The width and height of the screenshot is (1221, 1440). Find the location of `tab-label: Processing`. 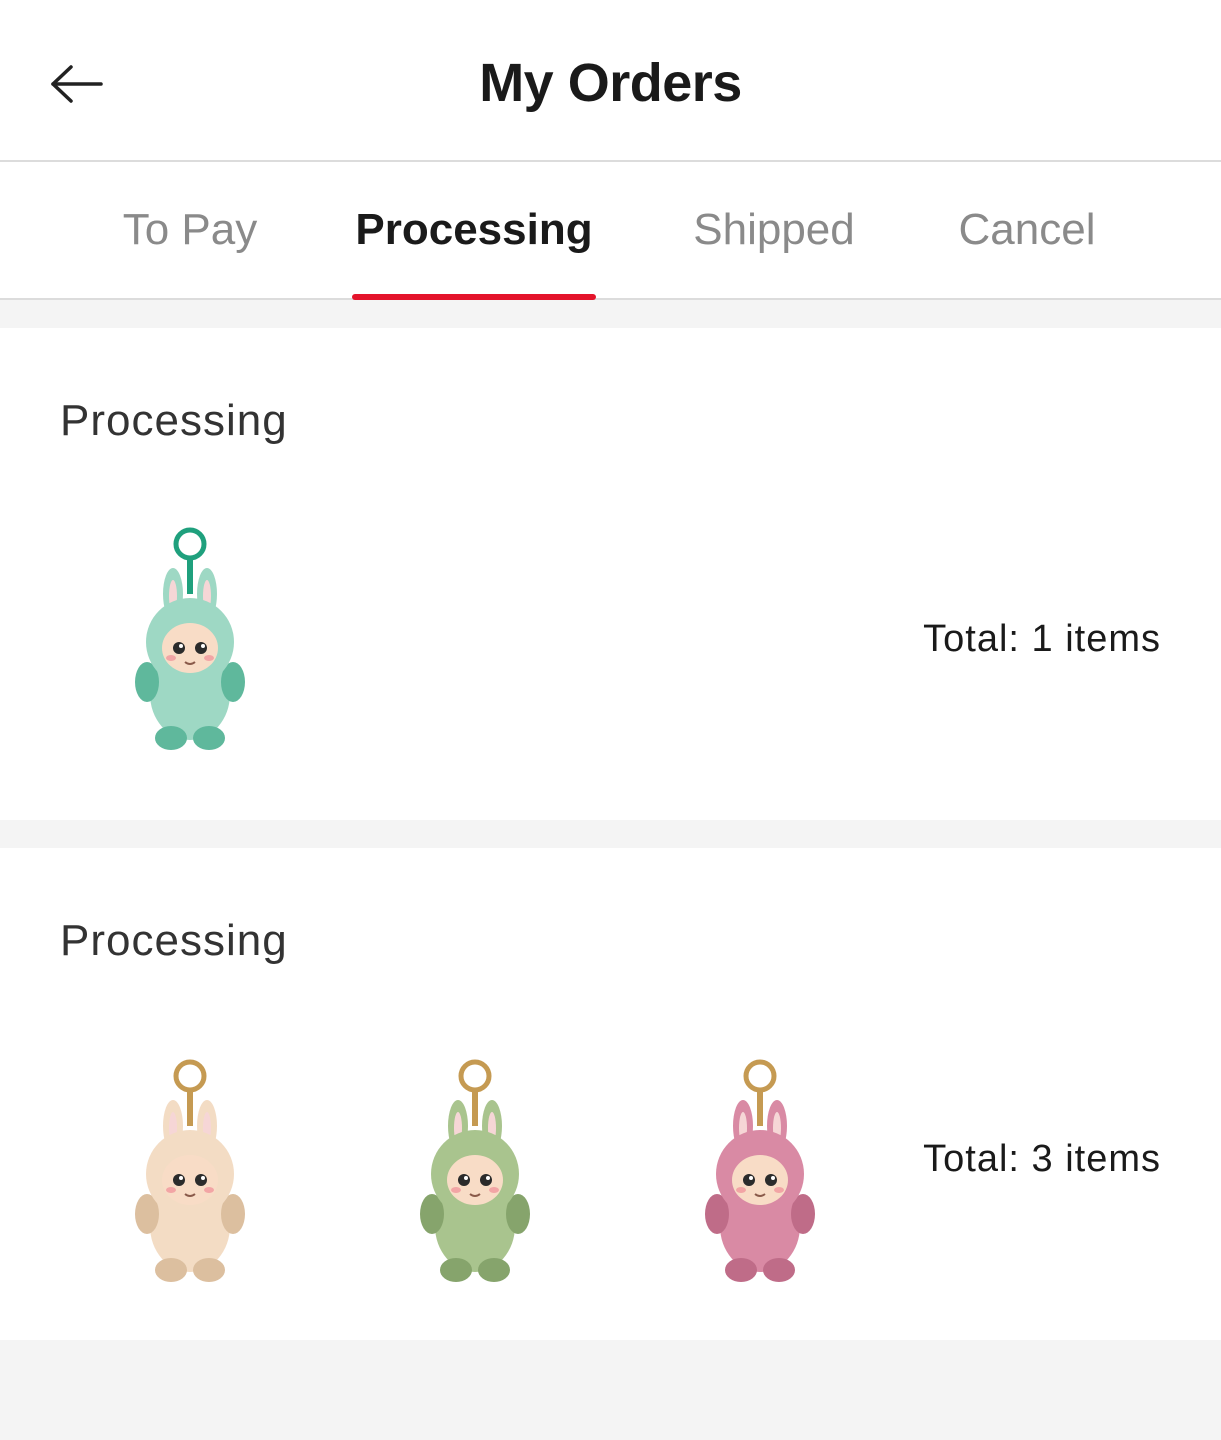

tab-label: Processing is located at coordinates (474, 229).